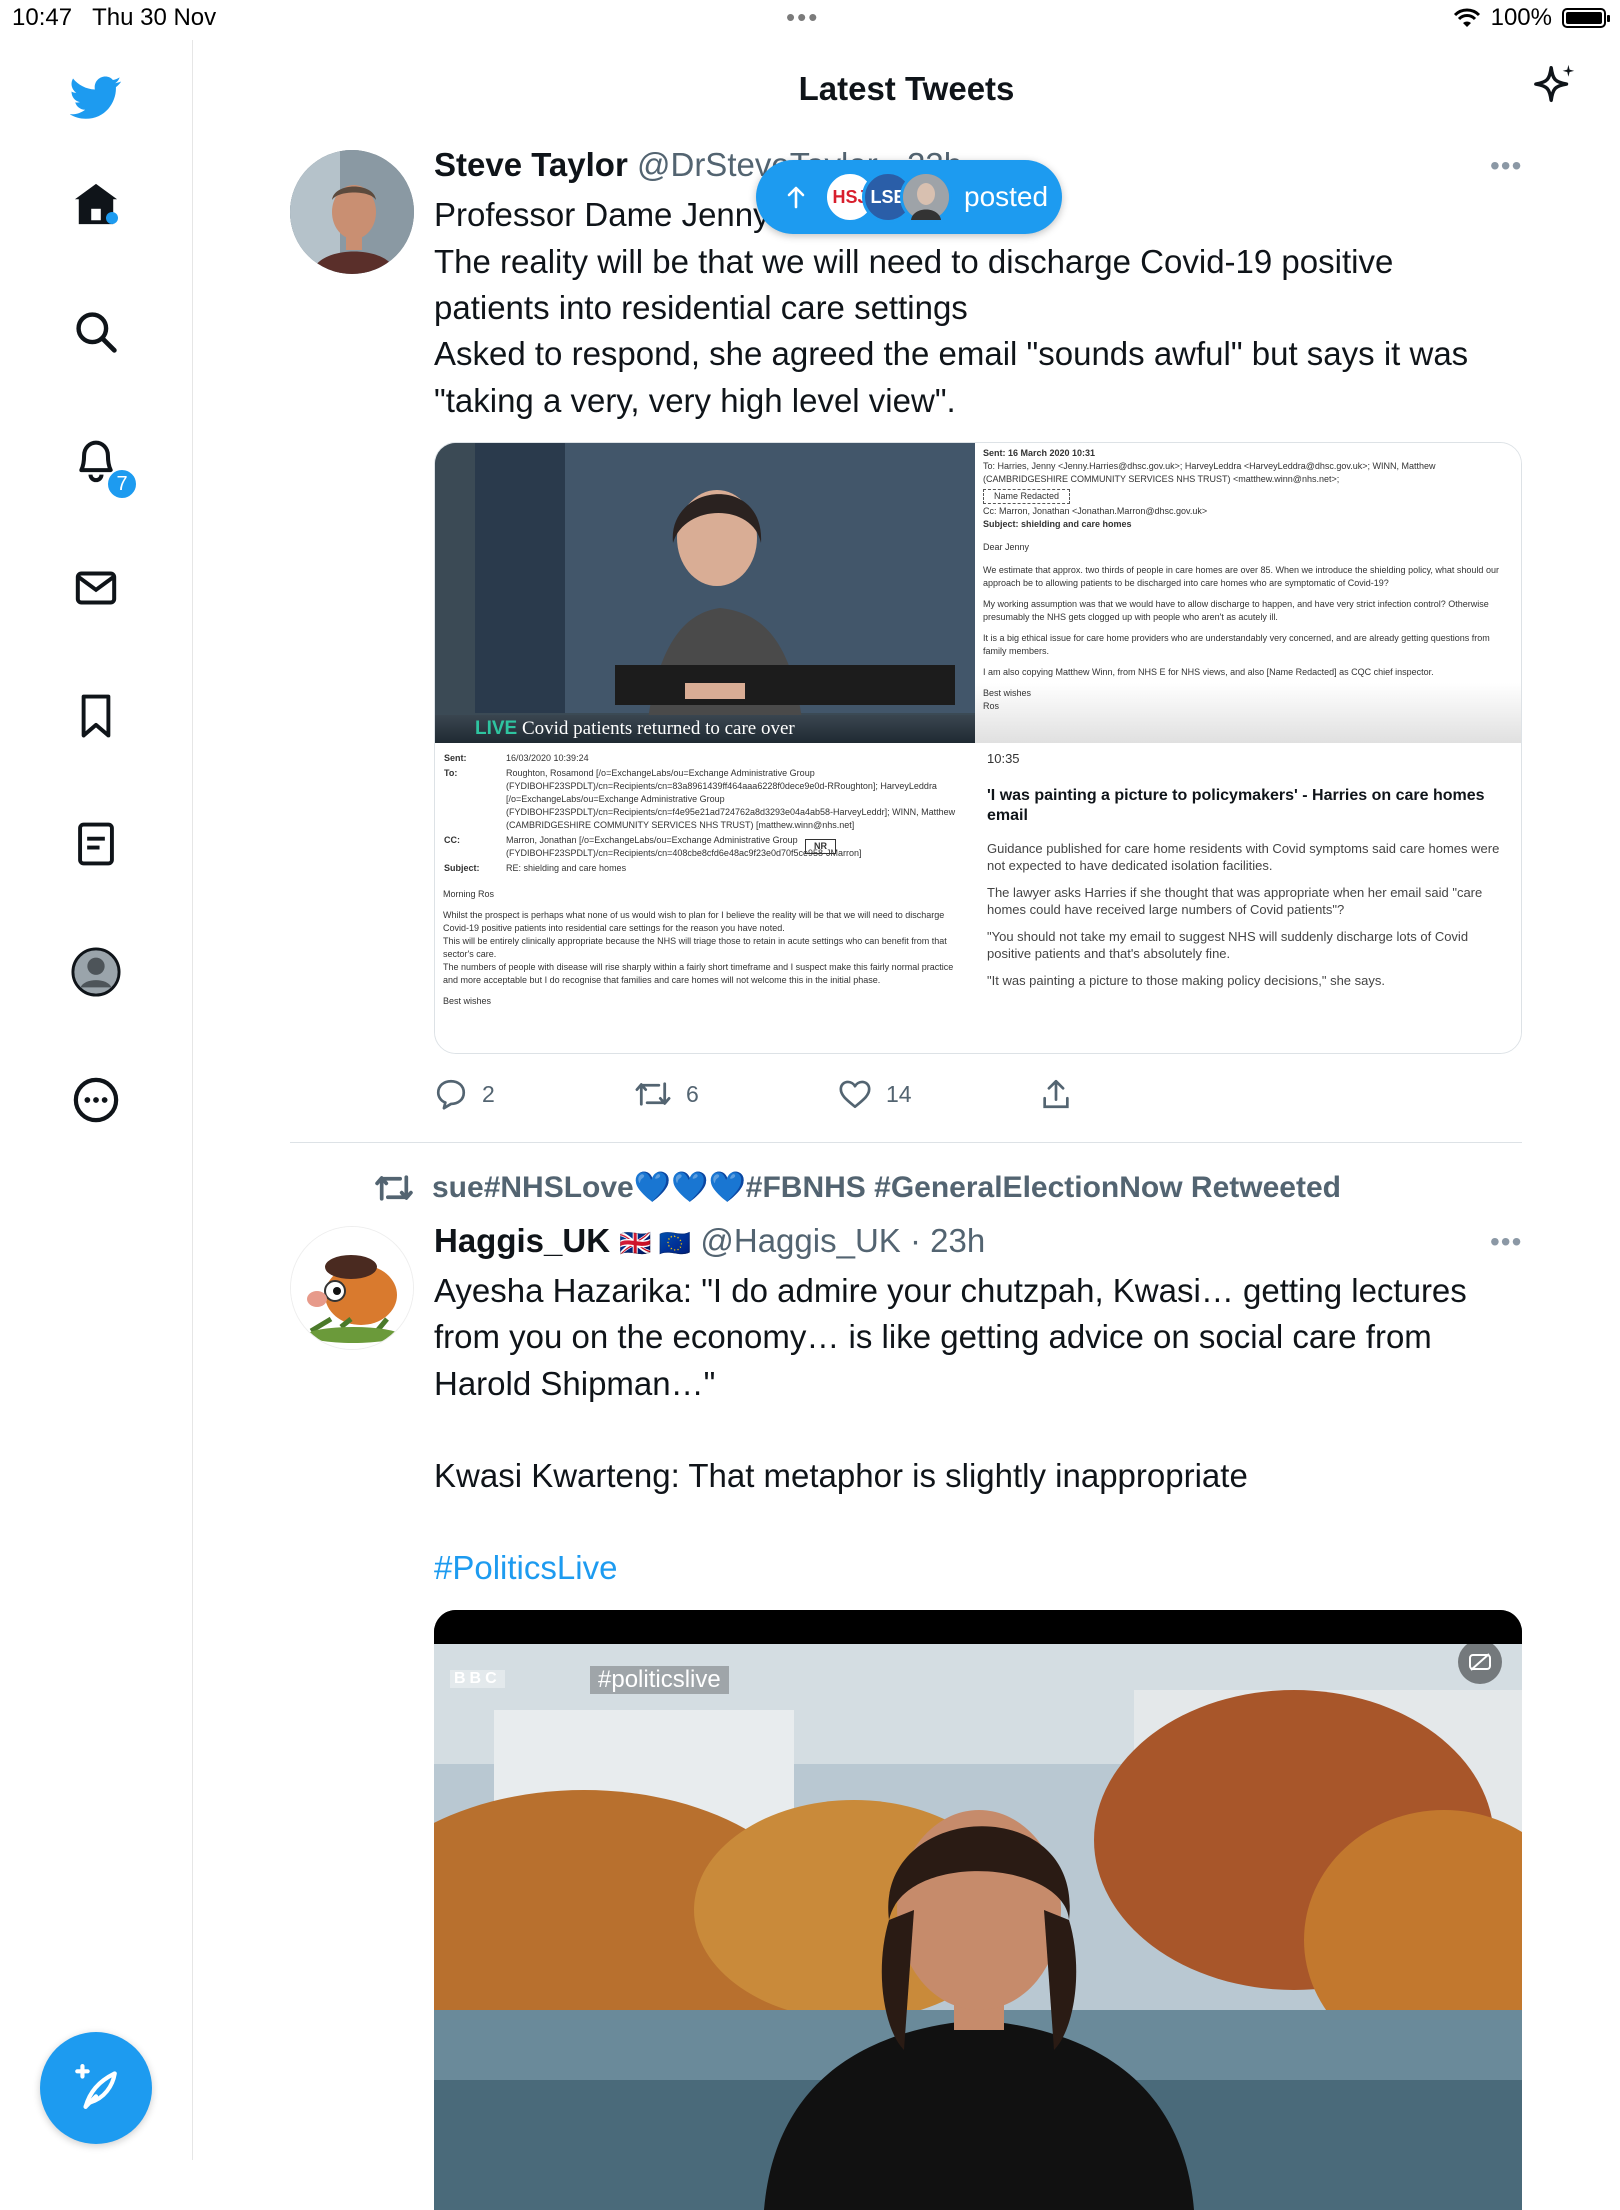  Describe the element at coordinates (575, 1383) in the screenshot. I see `tweet-text-line: Harold Shipman…"` at that location.